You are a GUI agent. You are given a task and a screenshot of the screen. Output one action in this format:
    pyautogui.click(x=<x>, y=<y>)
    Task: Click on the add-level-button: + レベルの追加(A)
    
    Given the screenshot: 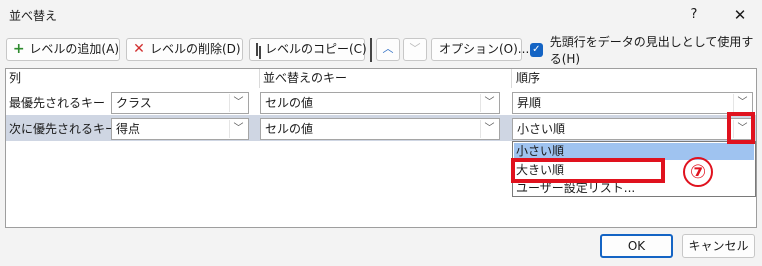 What is the action you would take?
    pyautogui.click(x=63, y=49)
    